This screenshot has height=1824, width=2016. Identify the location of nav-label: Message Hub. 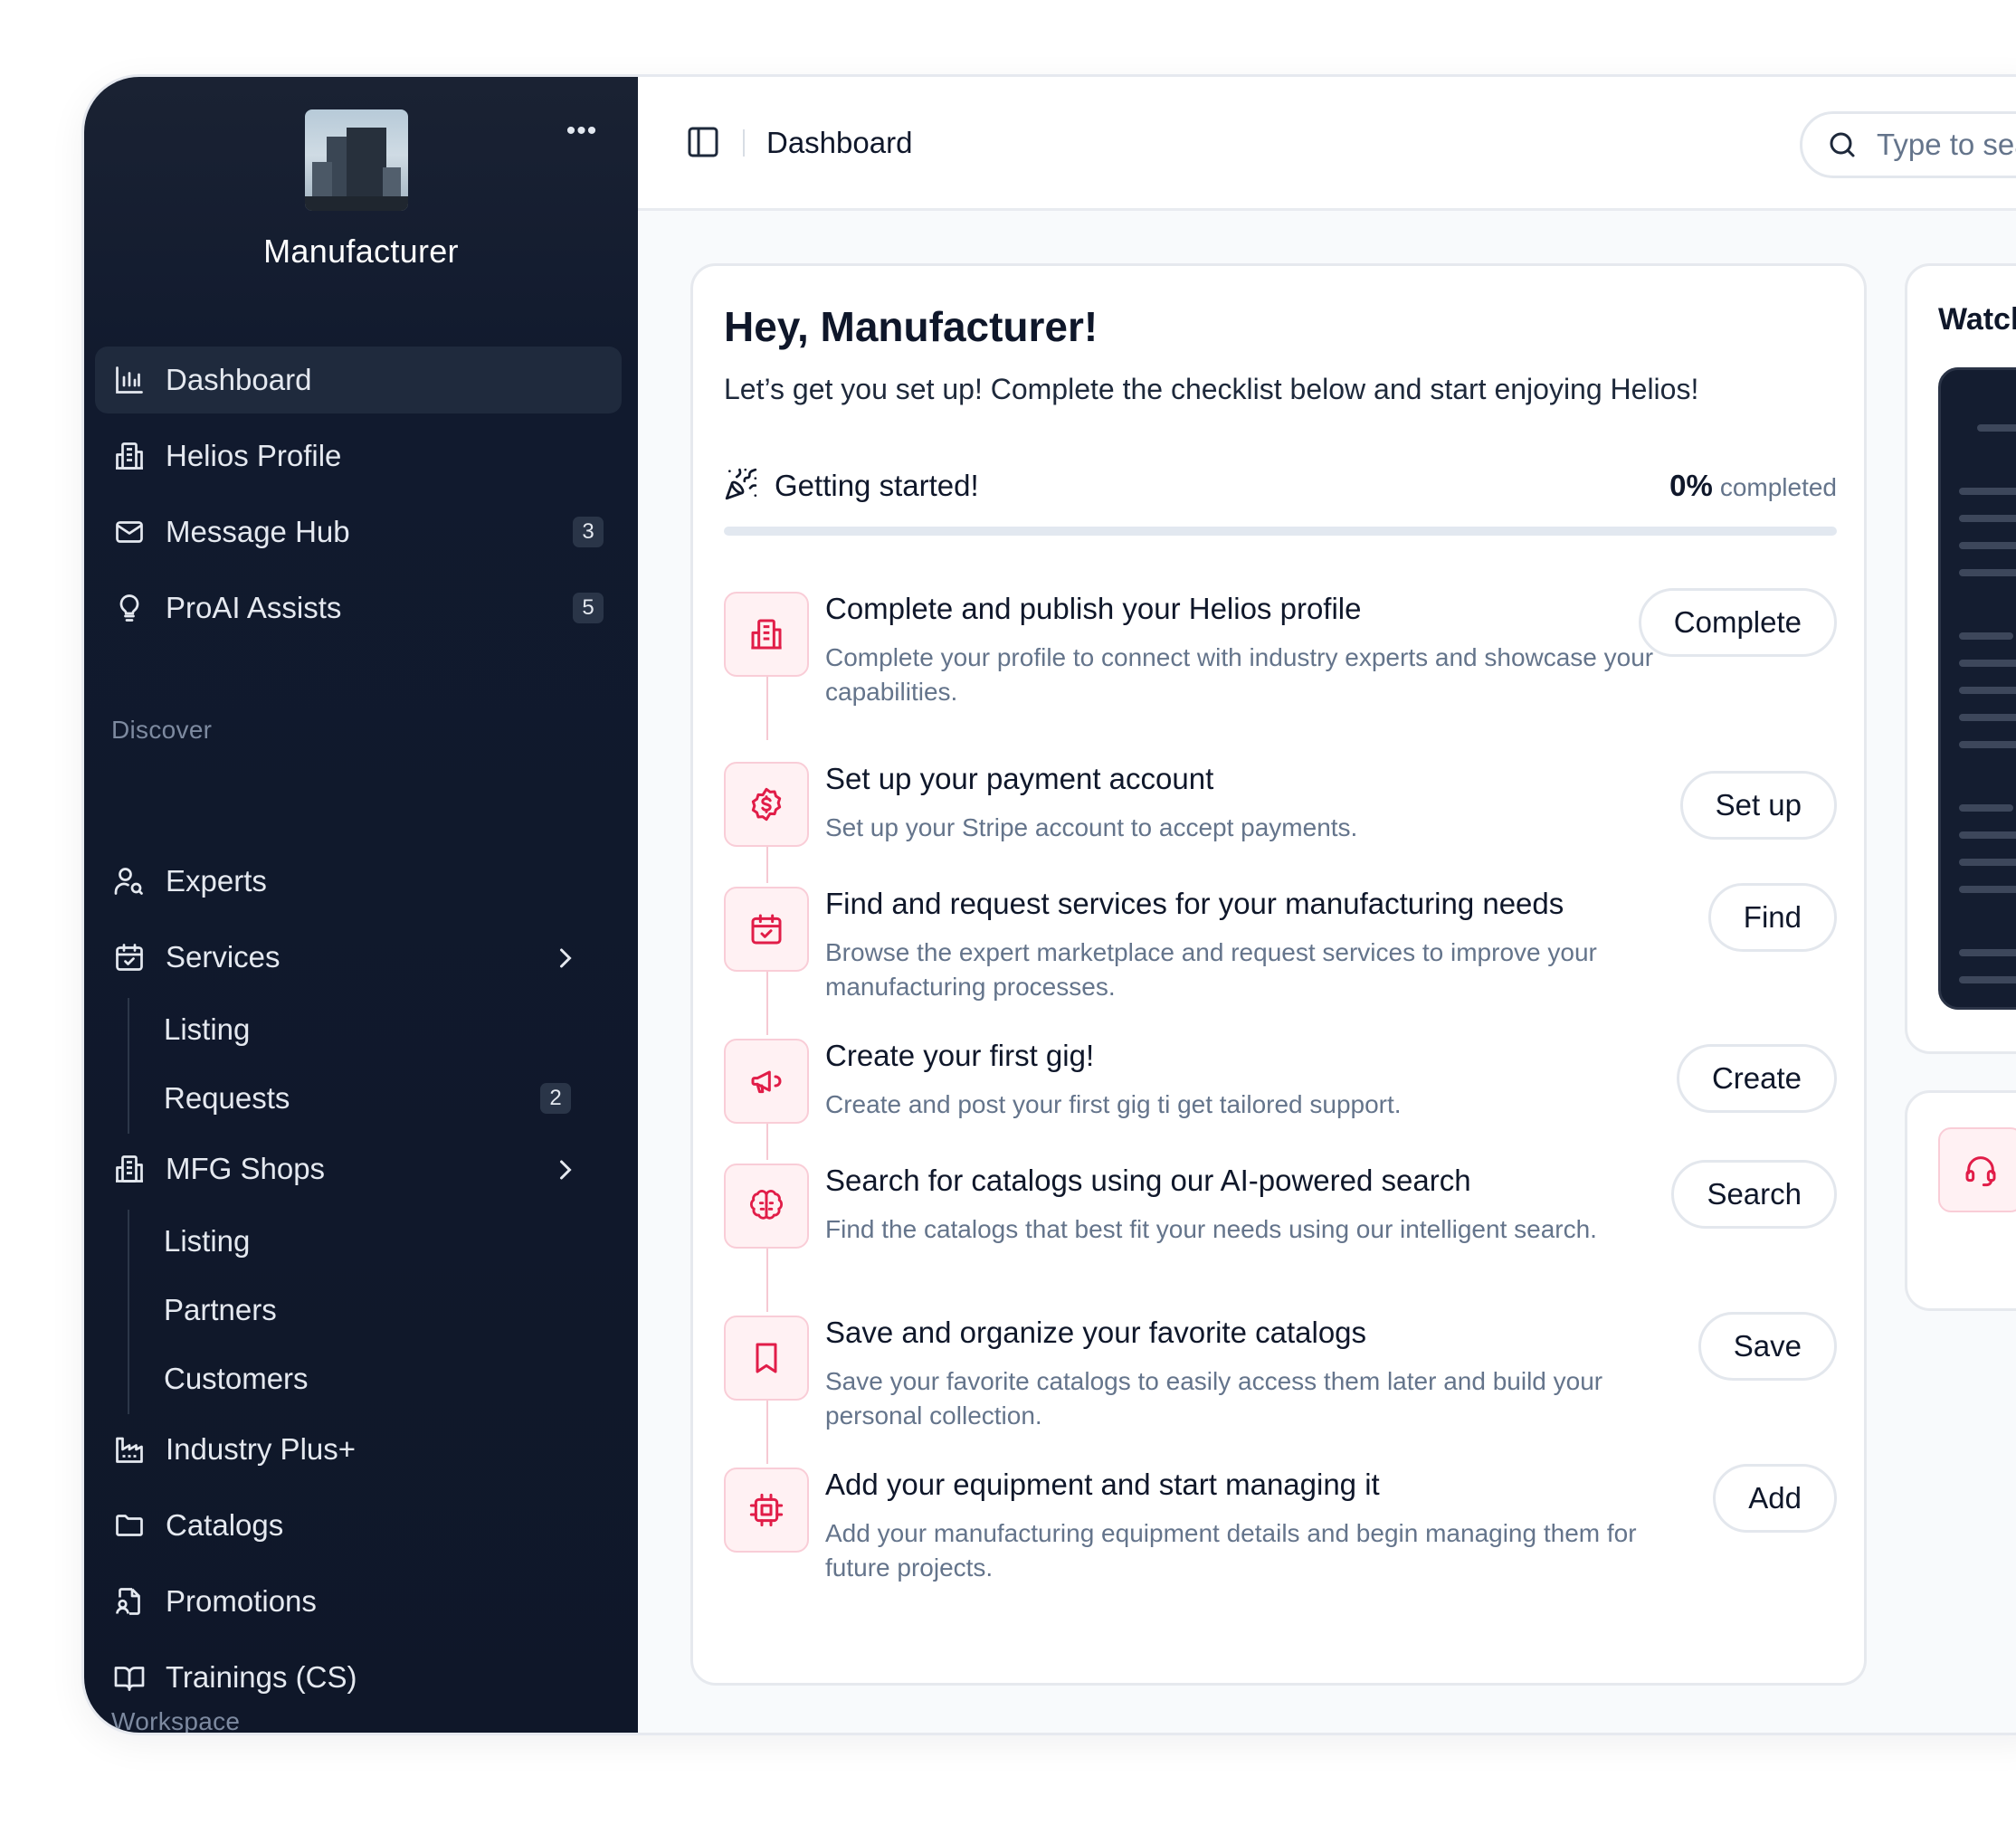
(258, 532).